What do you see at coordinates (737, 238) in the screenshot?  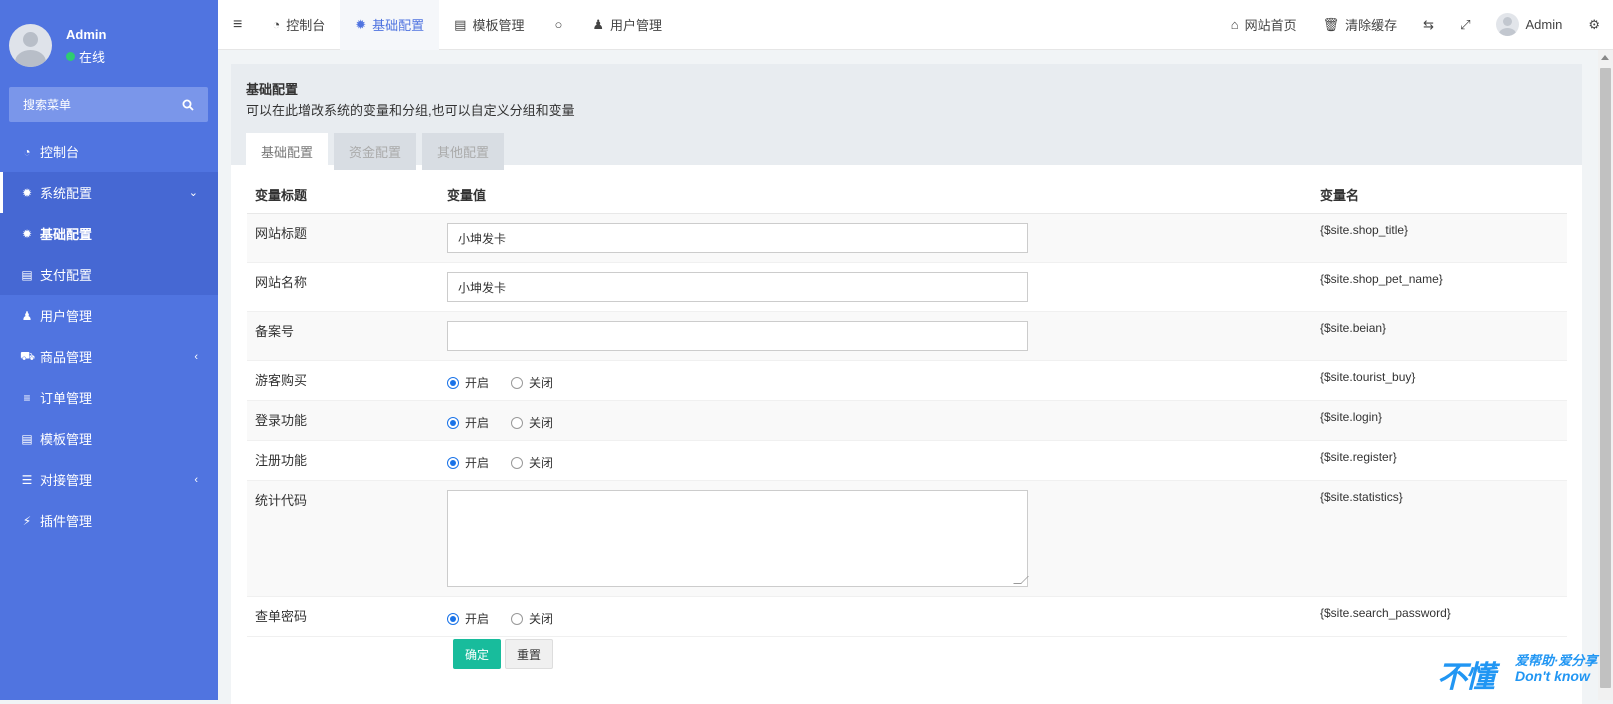 I see `shop-title-input: 小坤发卡` at bounding box center [737, 238].